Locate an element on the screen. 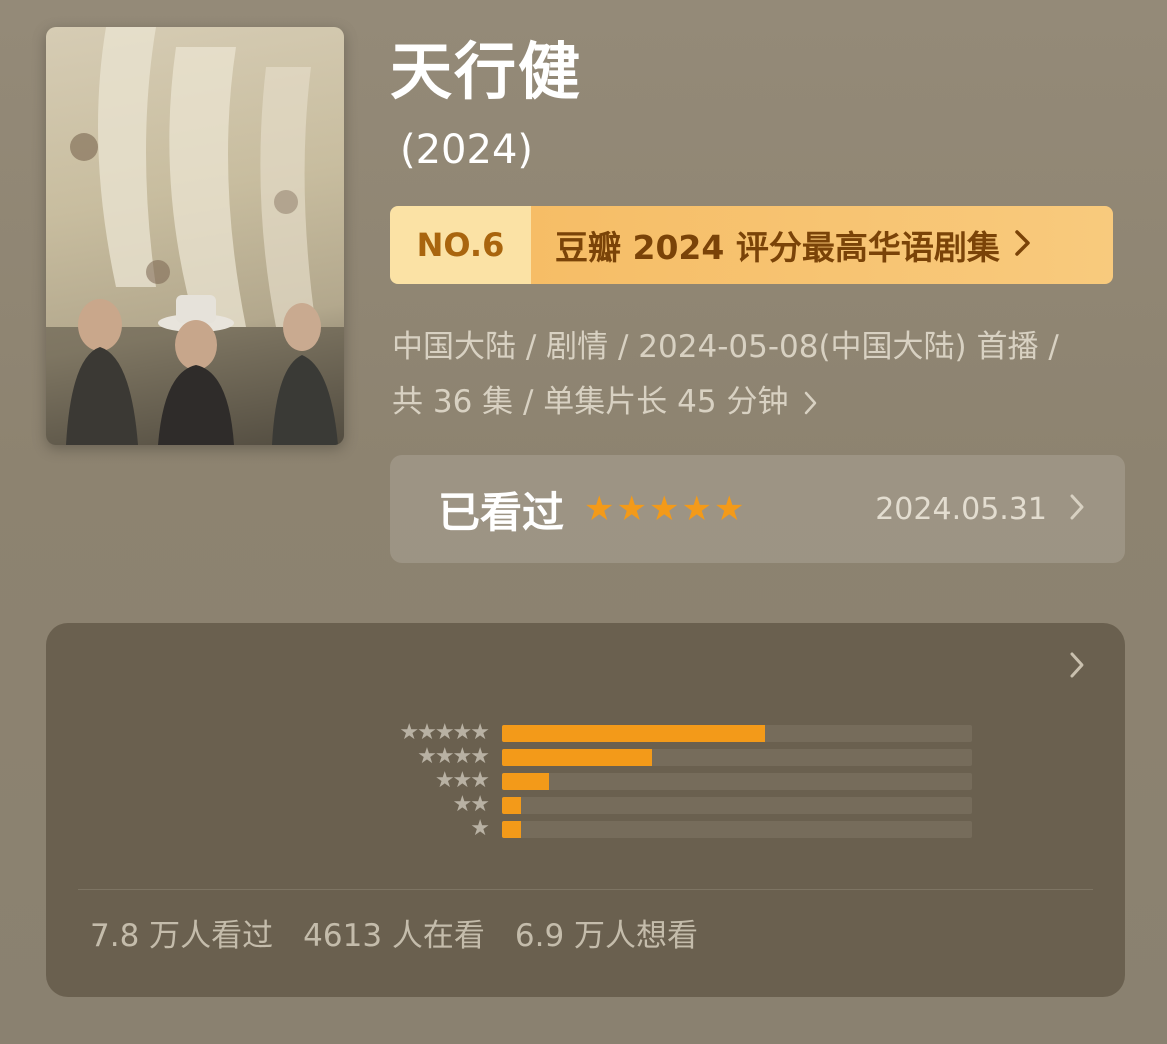  distribution-row: ★★★★ is located at coordinates (676, 757).